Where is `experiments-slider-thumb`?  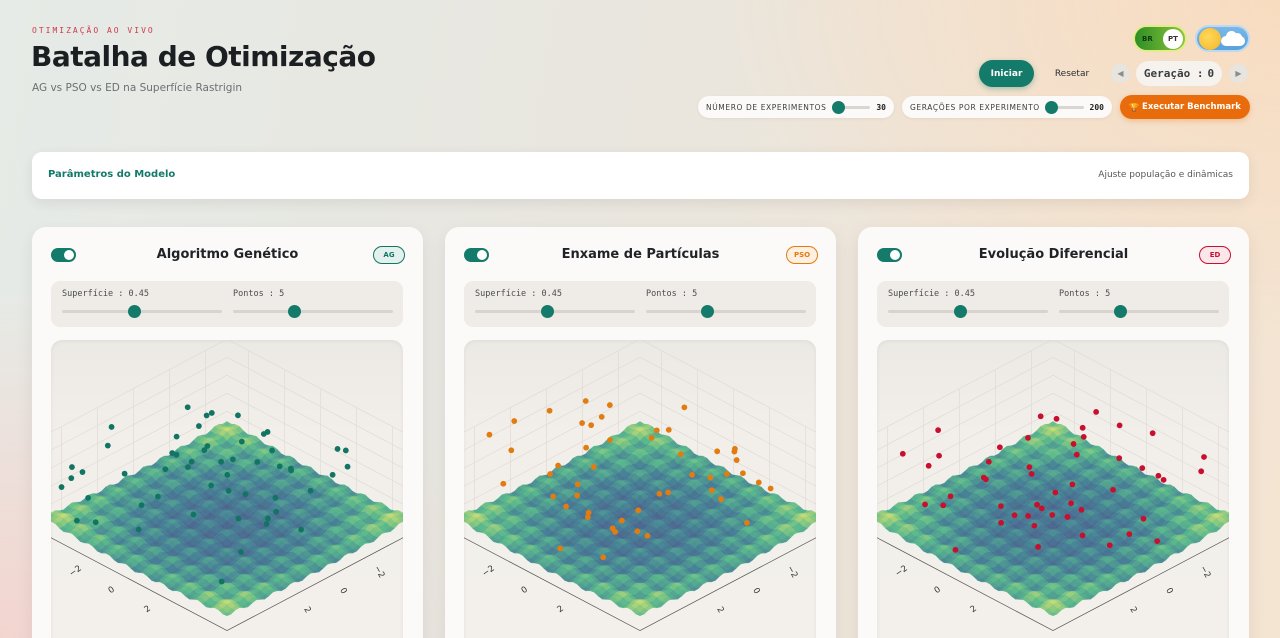 experiments-slider-thumb is located at coordinates (839, 107).